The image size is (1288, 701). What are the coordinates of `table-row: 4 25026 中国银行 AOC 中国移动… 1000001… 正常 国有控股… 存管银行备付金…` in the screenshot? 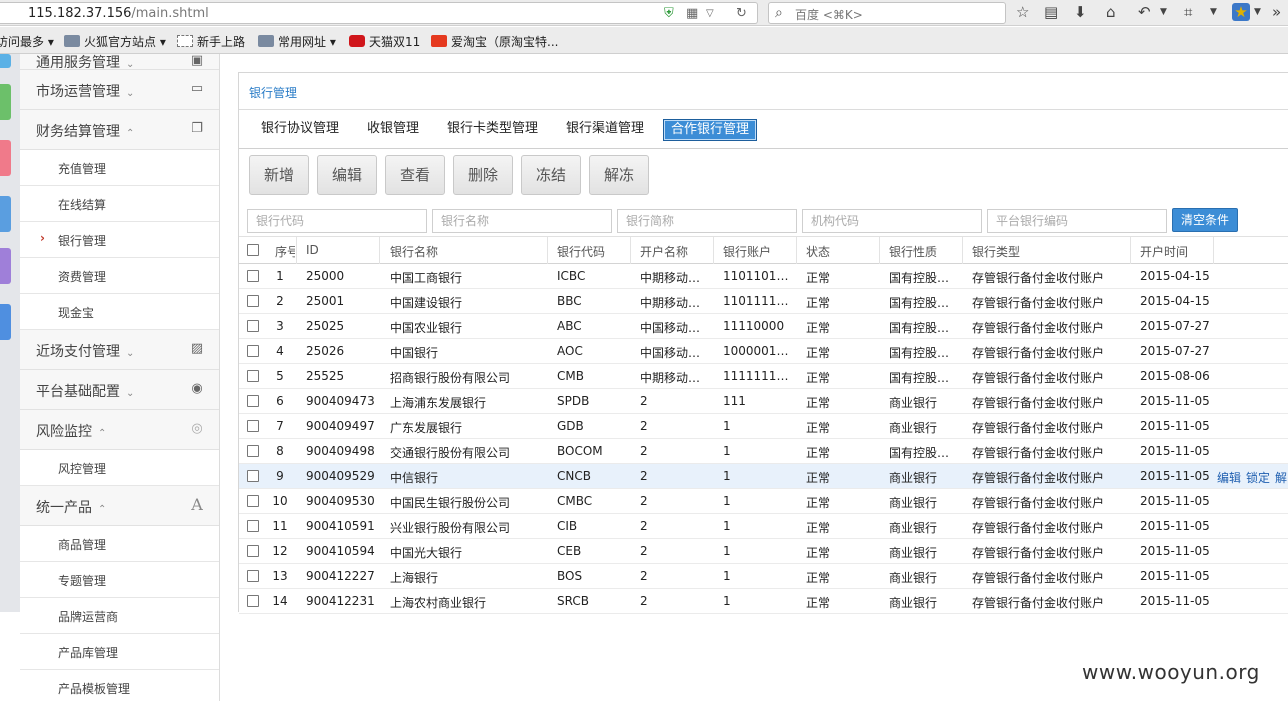 It's located at (763, 351).